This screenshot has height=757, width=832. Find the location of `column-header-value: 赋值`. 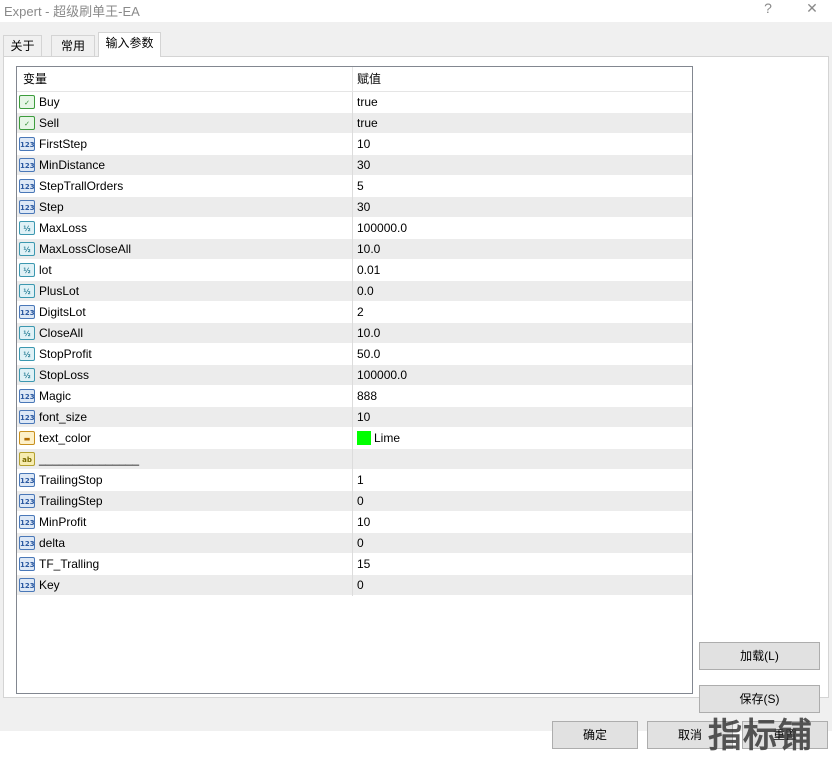

column-header-value: 赋值 is located at coordinates (522, 79).